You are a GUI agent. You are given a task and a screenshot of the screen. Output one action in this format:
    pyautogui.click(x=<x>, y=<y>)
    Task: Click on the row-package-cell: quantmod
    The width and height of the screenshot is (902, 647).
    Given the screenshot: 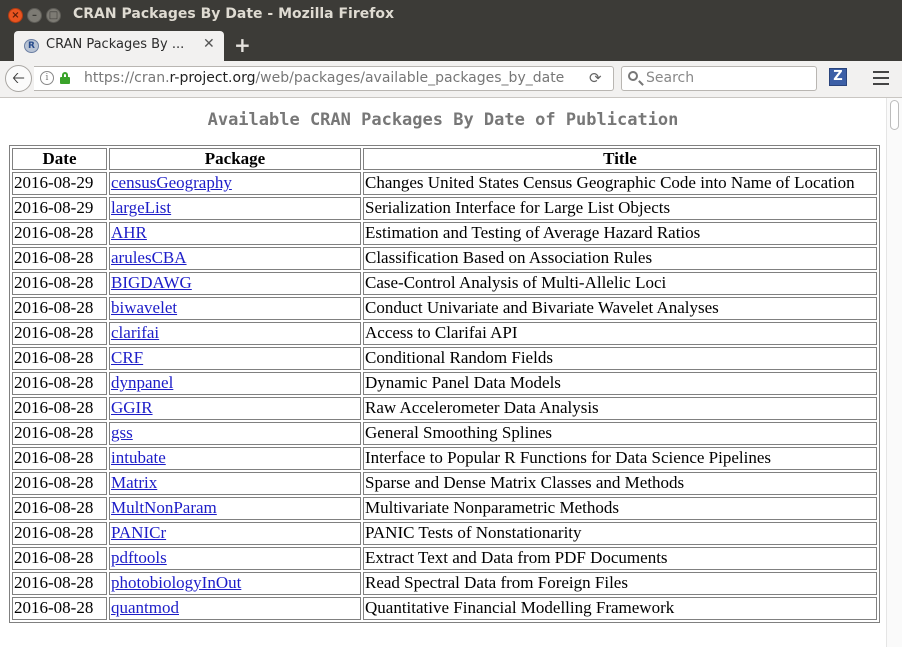 What is the action you would take?
    pyautogui.click(x=235, y=608)
    